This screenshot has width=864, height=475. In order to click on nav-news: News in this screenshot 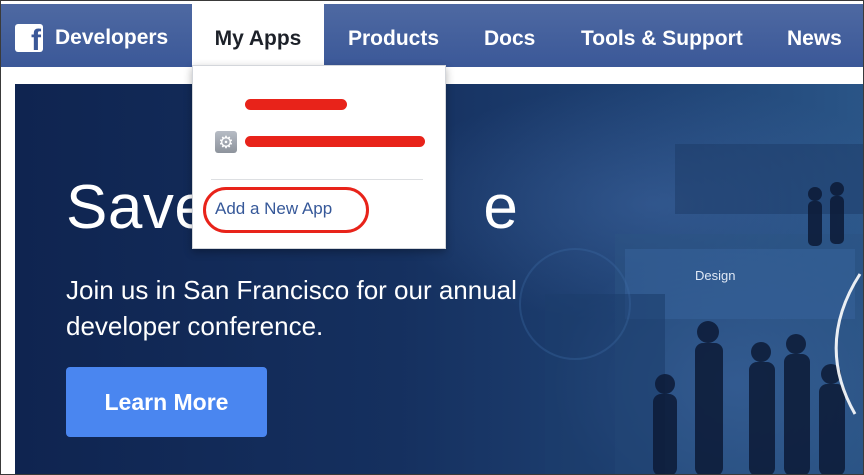, I will do `click(814, 35)`.